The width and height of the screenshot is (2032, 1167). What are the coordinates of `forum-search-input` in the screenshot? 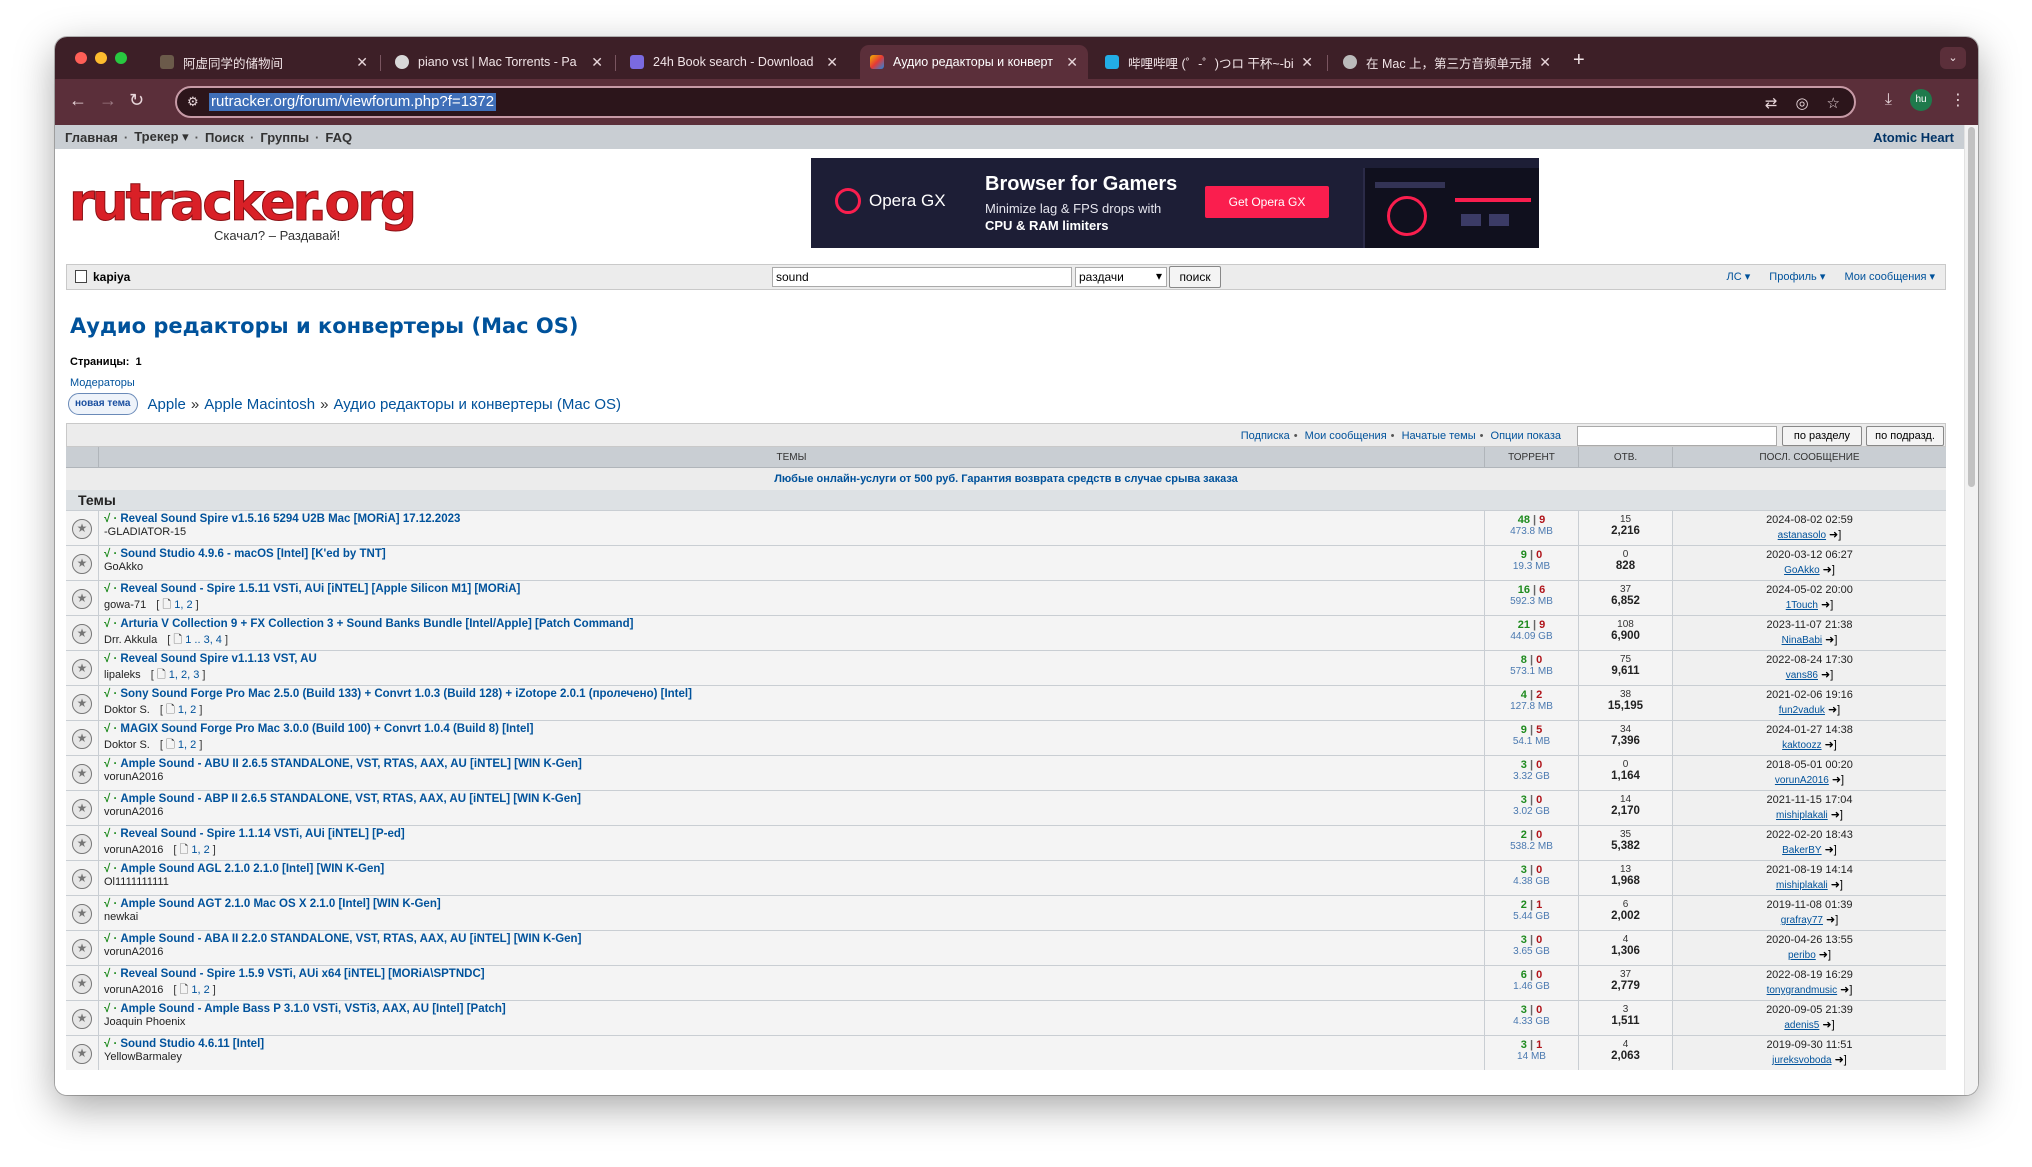 It's located at (1677, 436).